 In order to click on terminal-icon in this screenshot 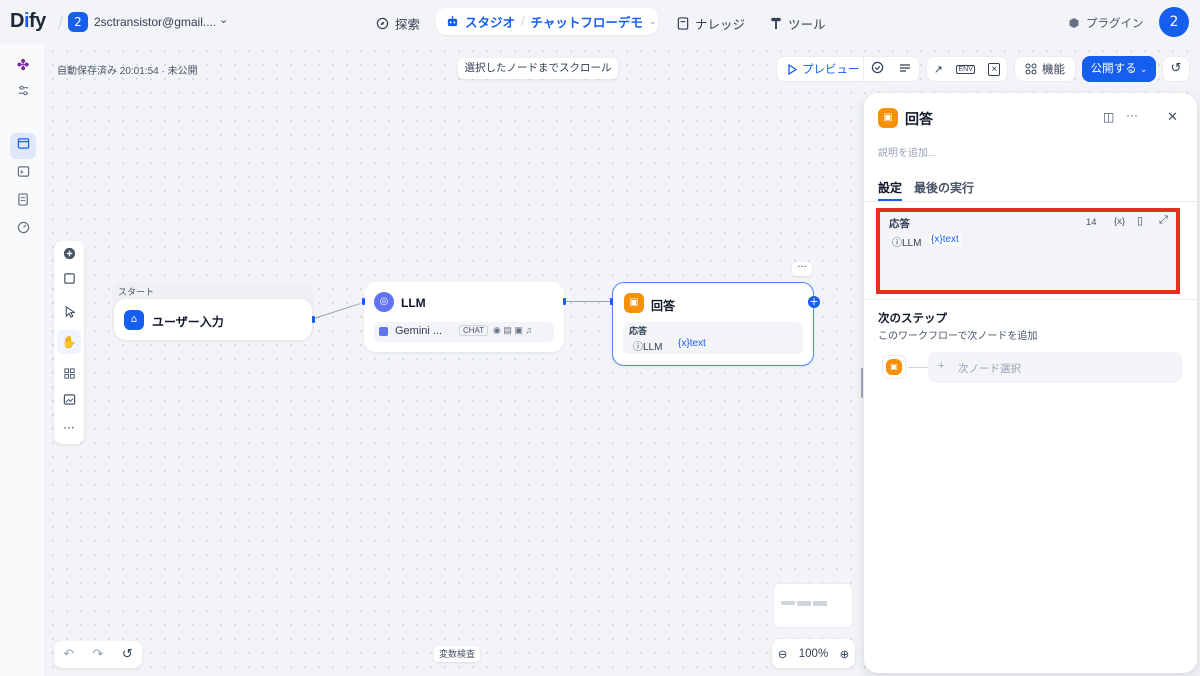, I will do `click(23, 174)`.